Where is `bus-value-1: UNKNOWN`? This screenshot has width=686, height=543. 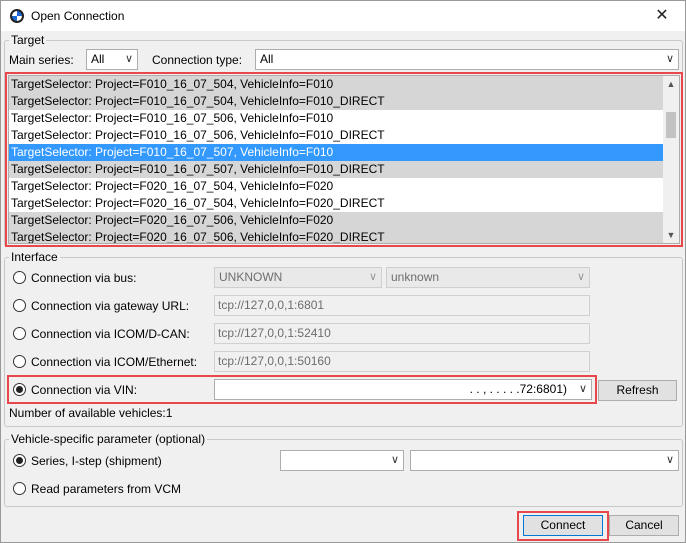
bus-value-1: UNKNOWN is located at coordinates (251, 277).